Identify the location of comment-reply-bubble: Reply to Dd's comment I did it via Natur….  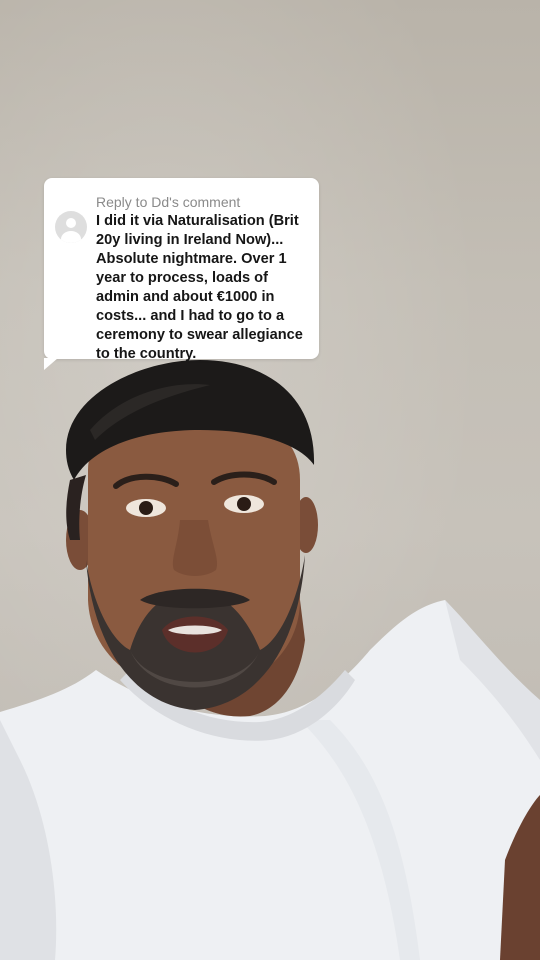
(181, 274).